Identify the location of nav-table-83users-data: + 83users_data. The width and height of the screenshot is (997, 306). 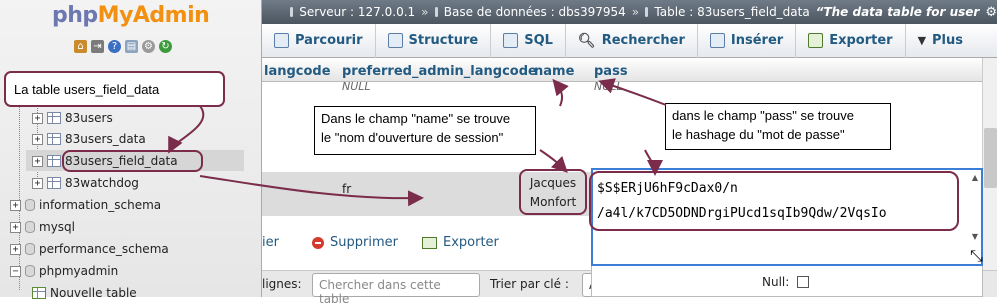
(89, 139).